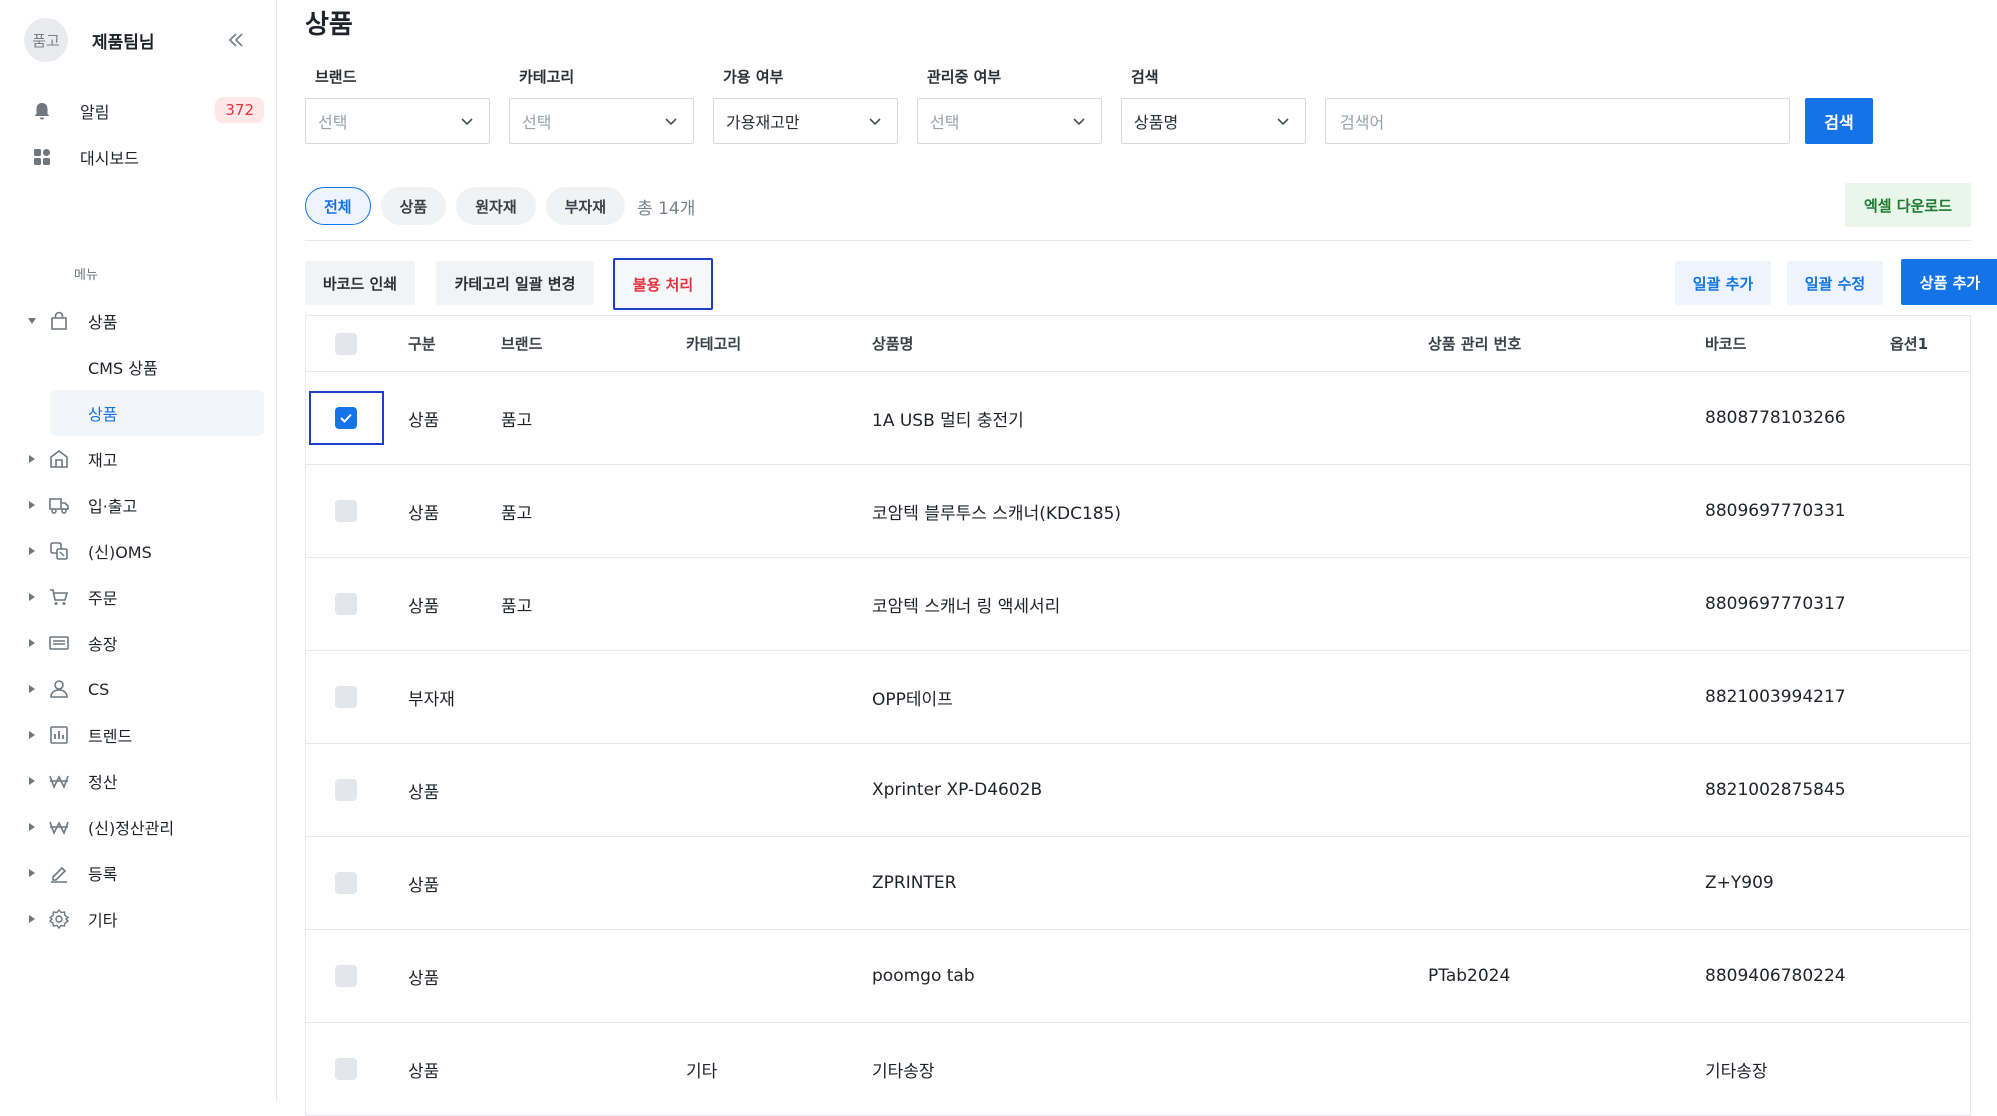  What do you see at coordinates (1723, 283) in the screenshot?
I see `bulk-add-button: 일괄 추가` at bounding box center [1723, 283].